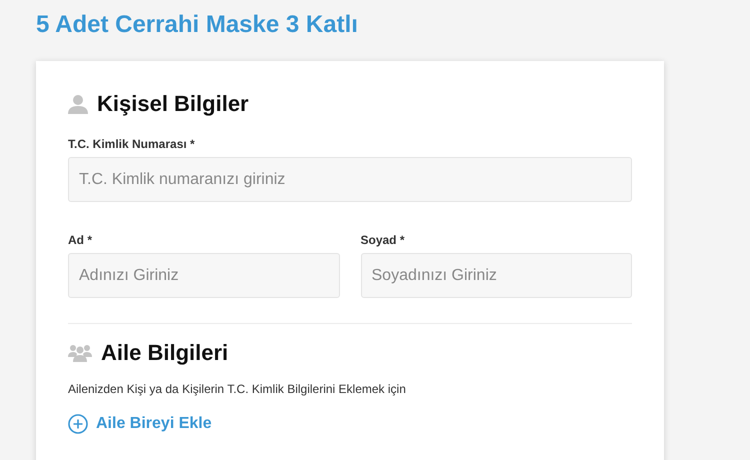  What do you see at coordinates (382, 240) in the screenshot?
I see `field-label: Soyad *` at bounding box center [382, 240].